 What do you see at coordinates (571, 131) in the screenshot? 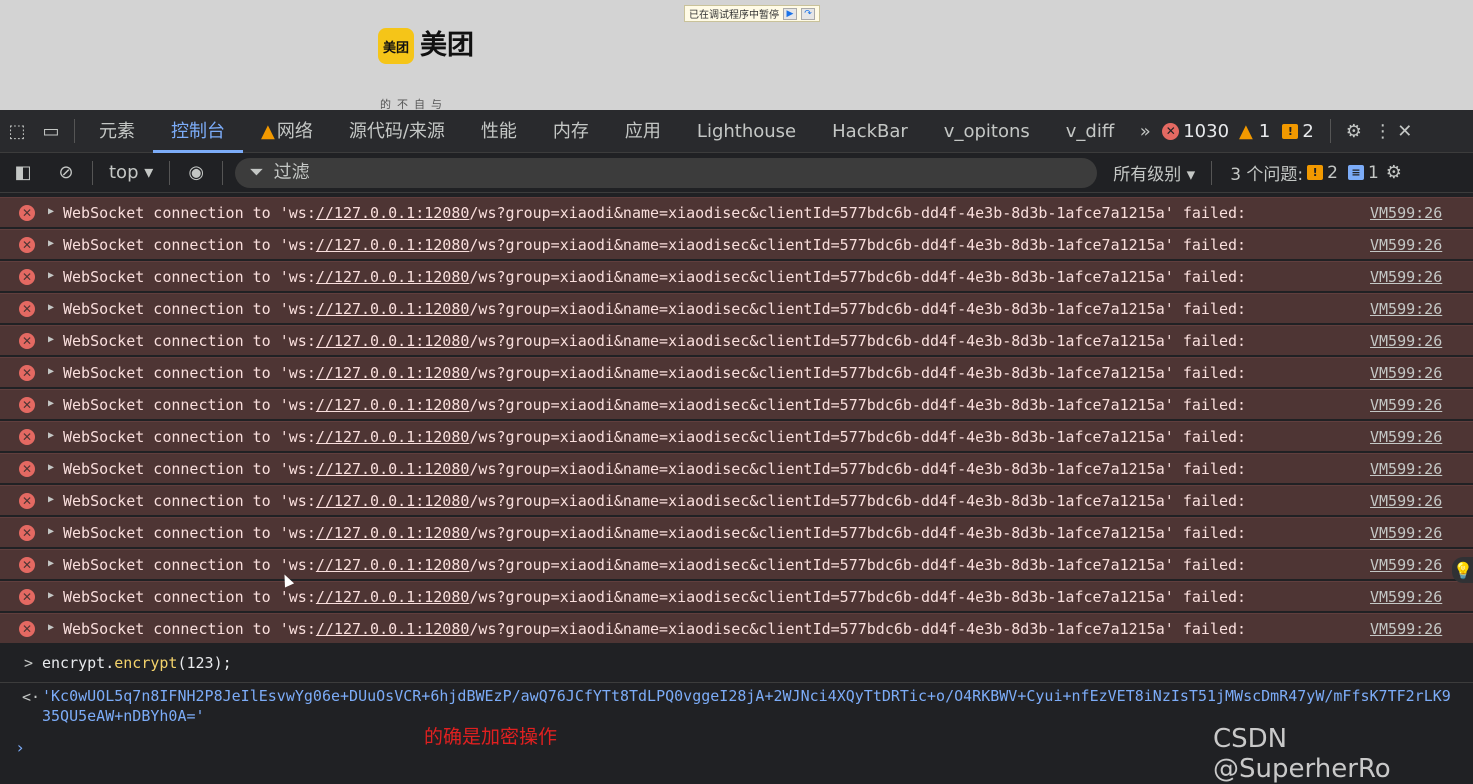
I see `tab-memory: 内存` at bounding box center [571, 131].